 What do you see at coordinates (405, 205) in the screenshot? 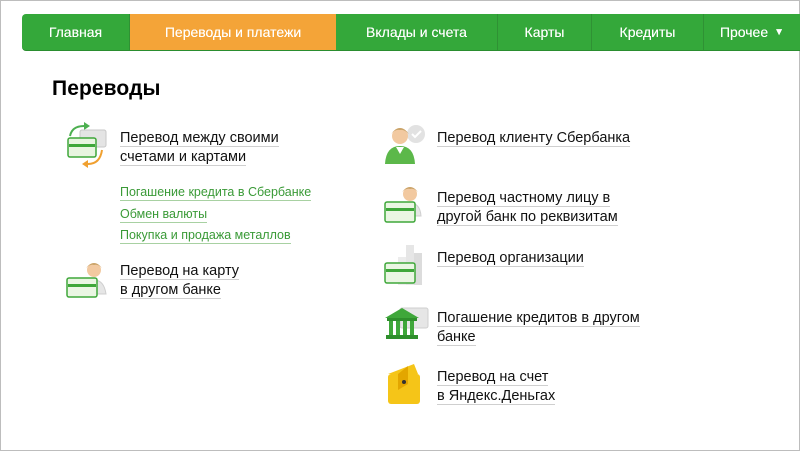
I see `private-person-transfer-icon` at bounding box center [405, 205].